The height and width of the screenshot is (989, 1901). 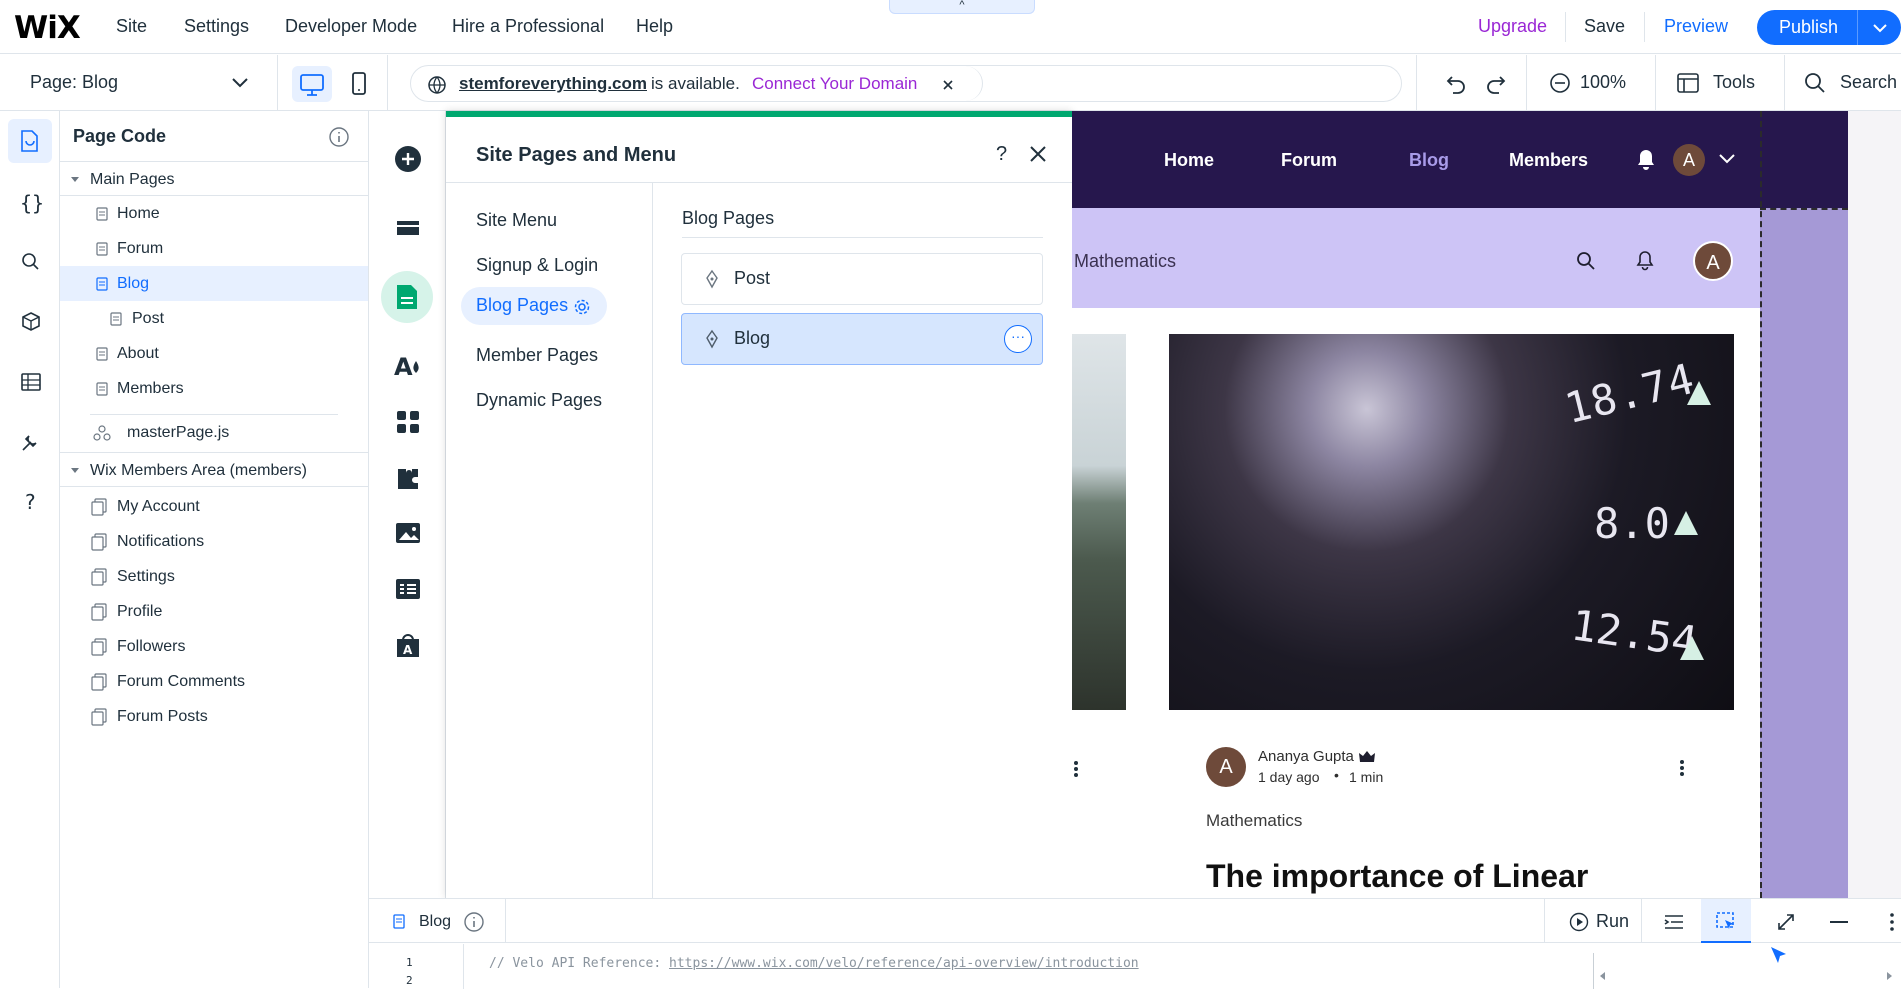 I want to click on tree-item-profile: Profile, so click(x=214, y=611).